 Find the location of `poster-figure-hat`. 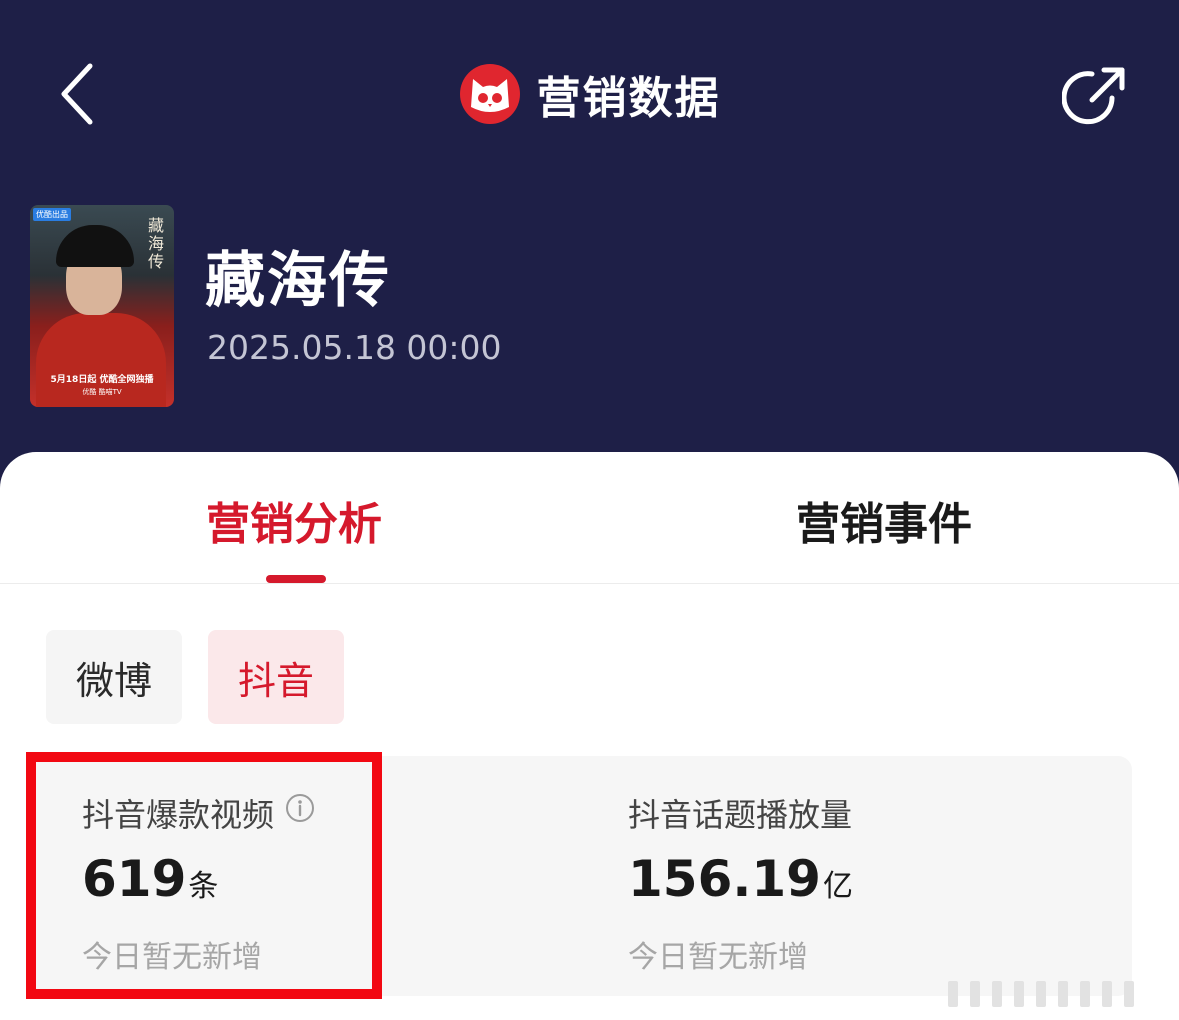

poster-figure-hat is located at coordinates (95, 246).